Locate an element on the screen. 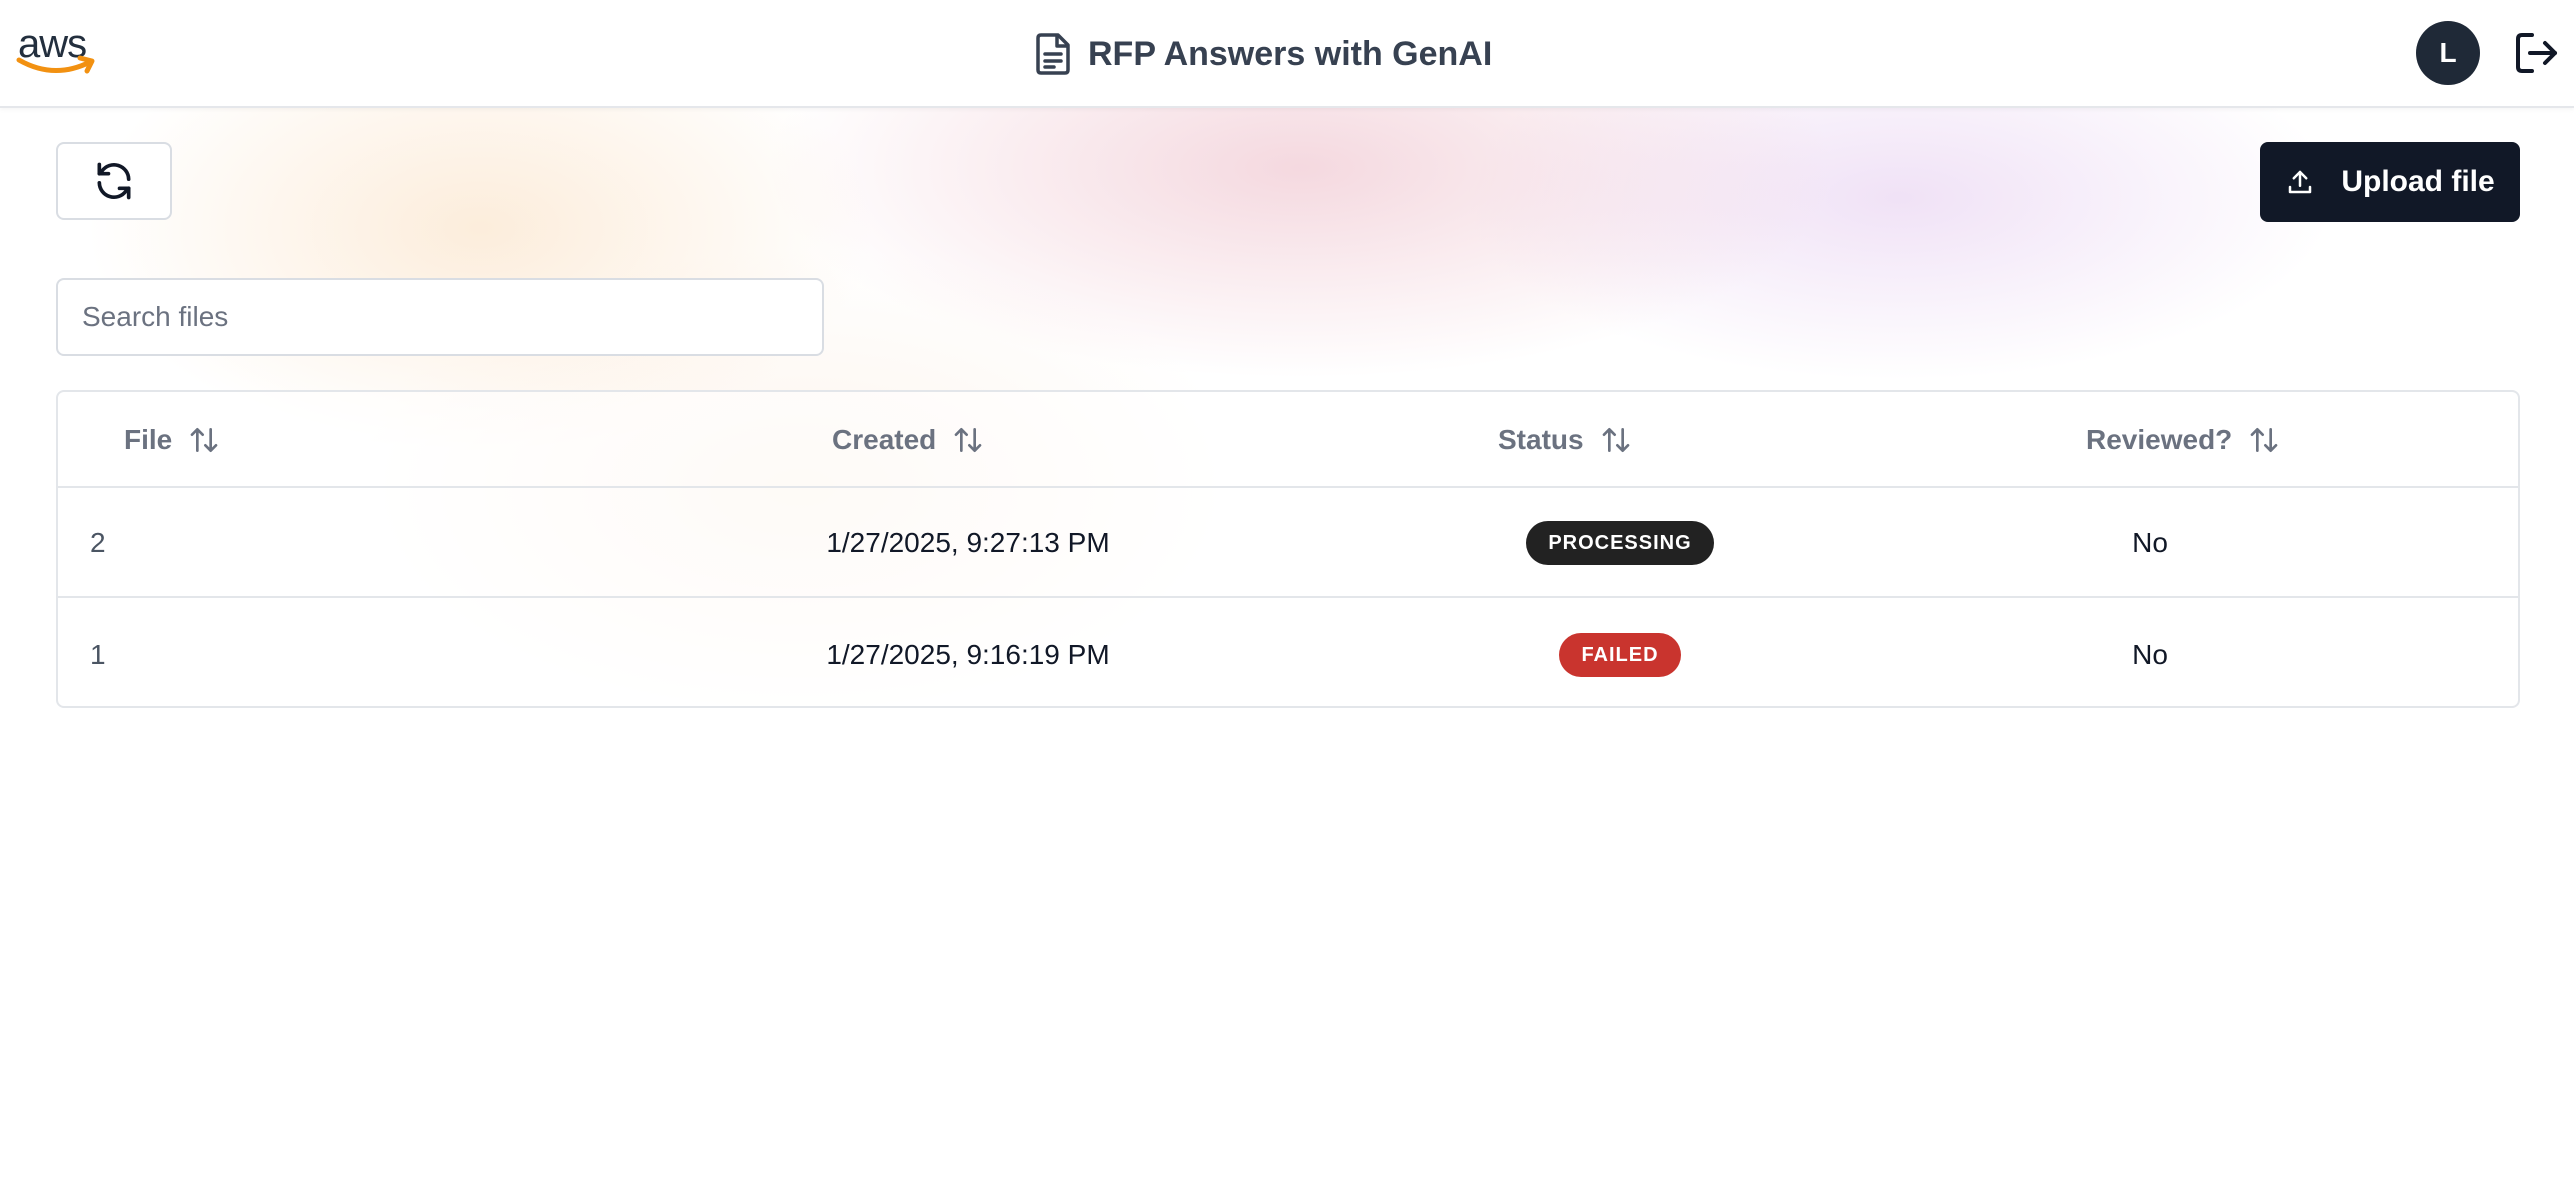  table-header: File Created Status Reviewed? is located at coordinates (1288, 440).